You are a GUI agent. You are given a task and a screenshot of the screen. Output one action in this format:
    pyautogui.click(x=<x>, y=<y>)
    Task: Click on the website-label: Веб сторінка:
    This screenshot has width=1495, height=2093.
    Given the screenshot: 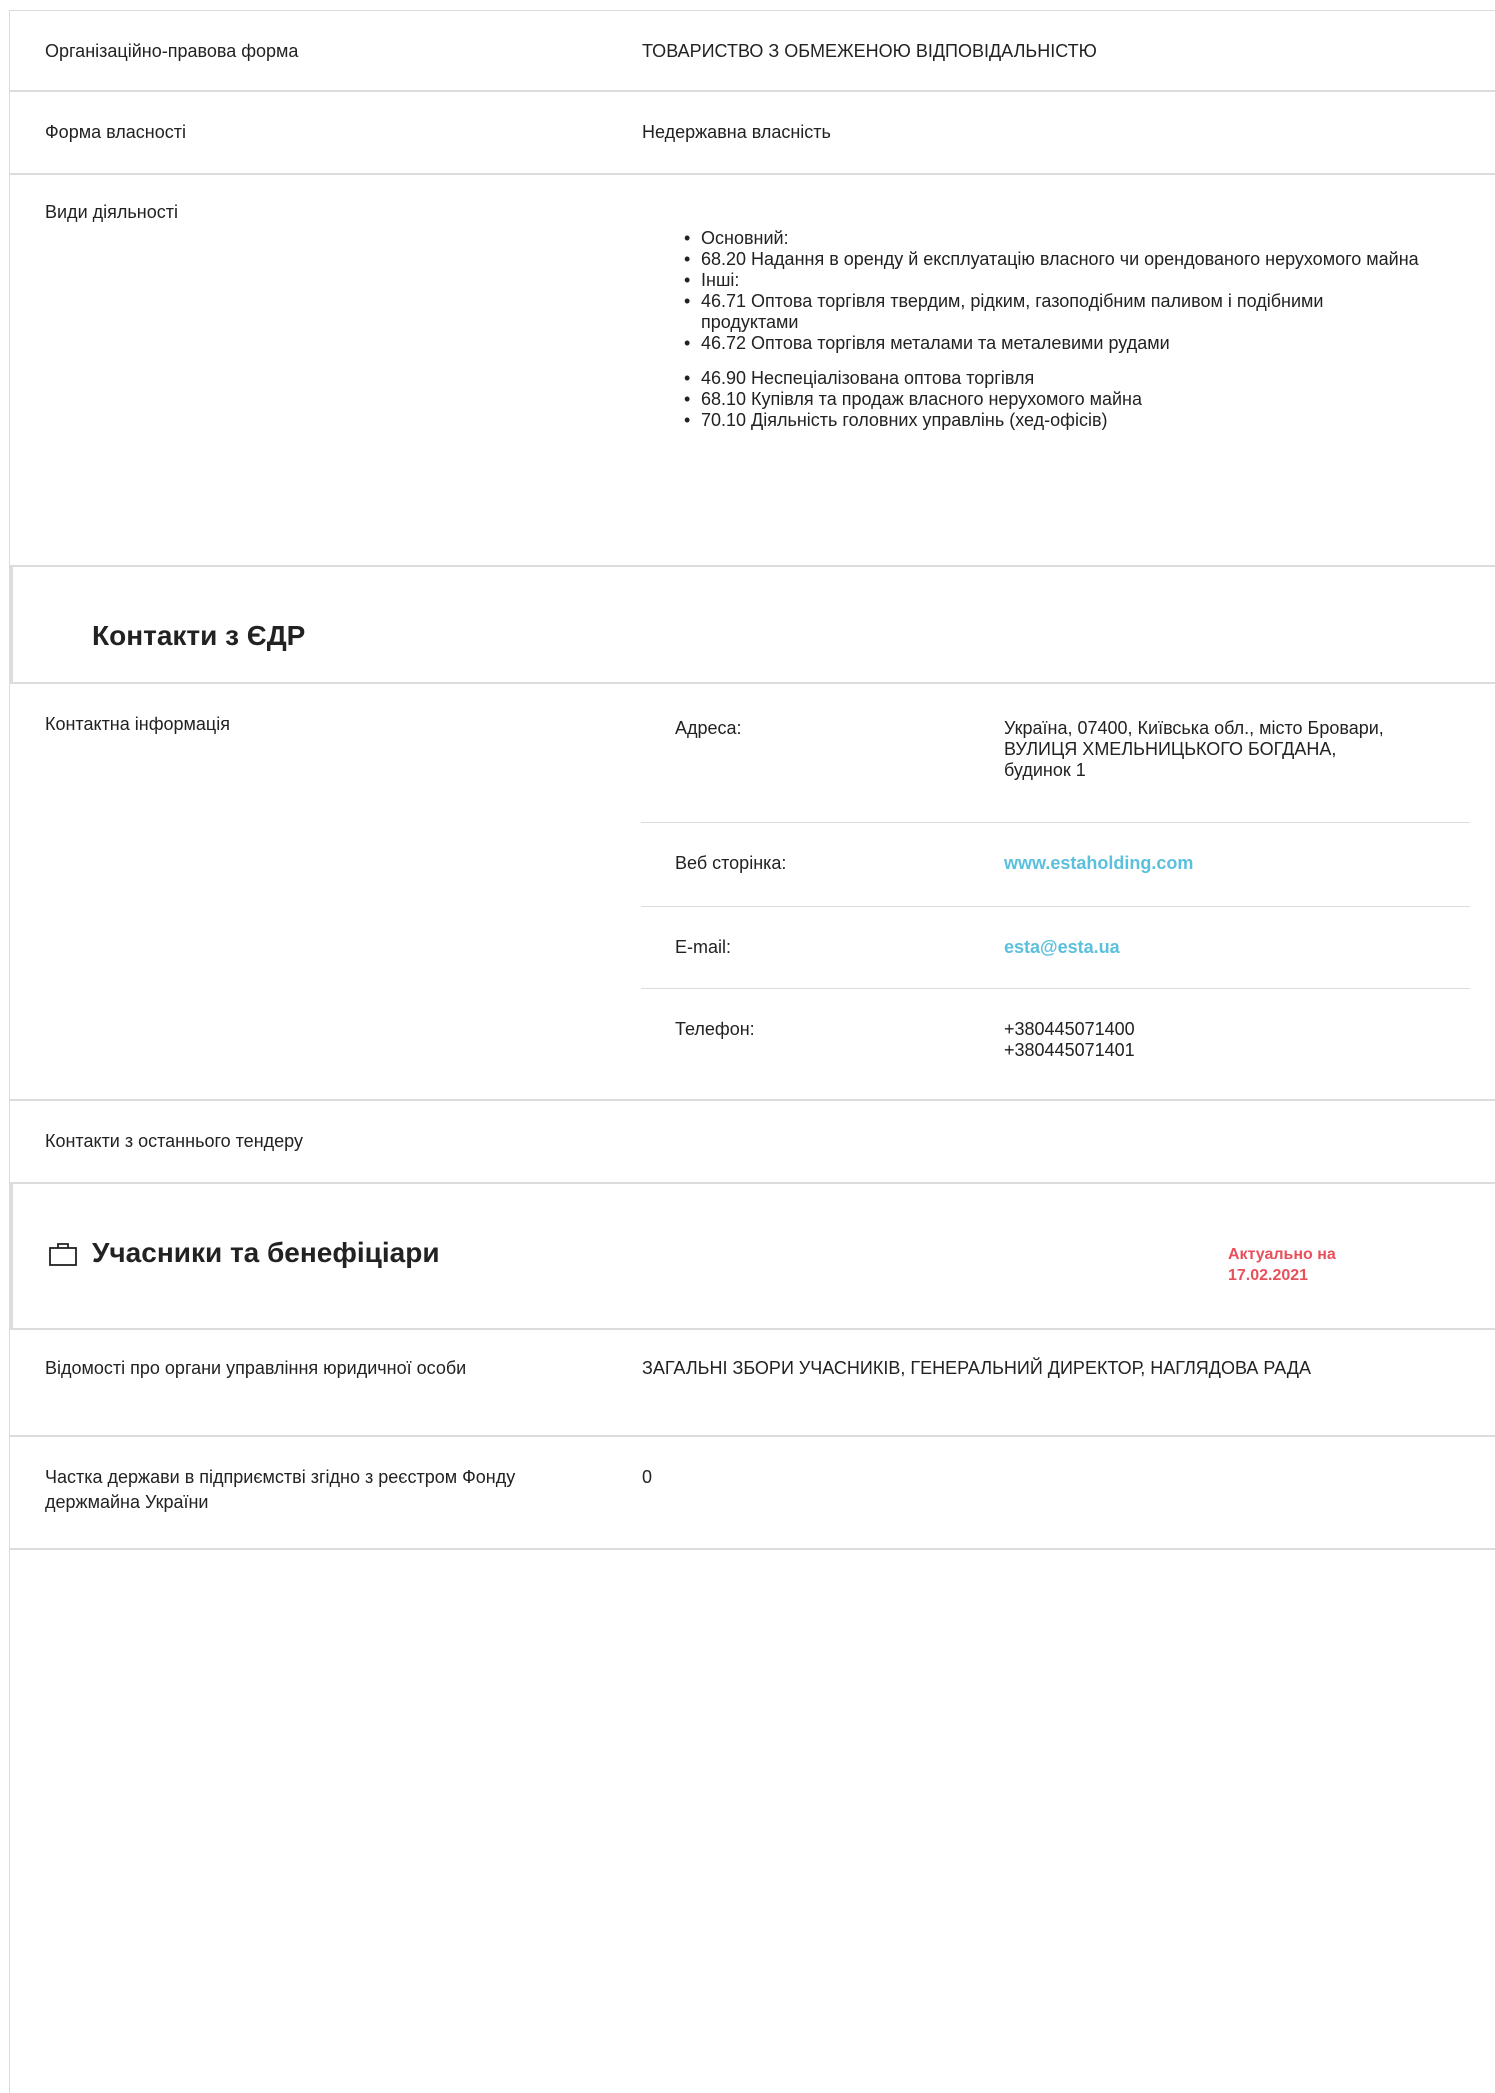 What is the action you would take?
    pyautogui.click(x=731, y=863)
    